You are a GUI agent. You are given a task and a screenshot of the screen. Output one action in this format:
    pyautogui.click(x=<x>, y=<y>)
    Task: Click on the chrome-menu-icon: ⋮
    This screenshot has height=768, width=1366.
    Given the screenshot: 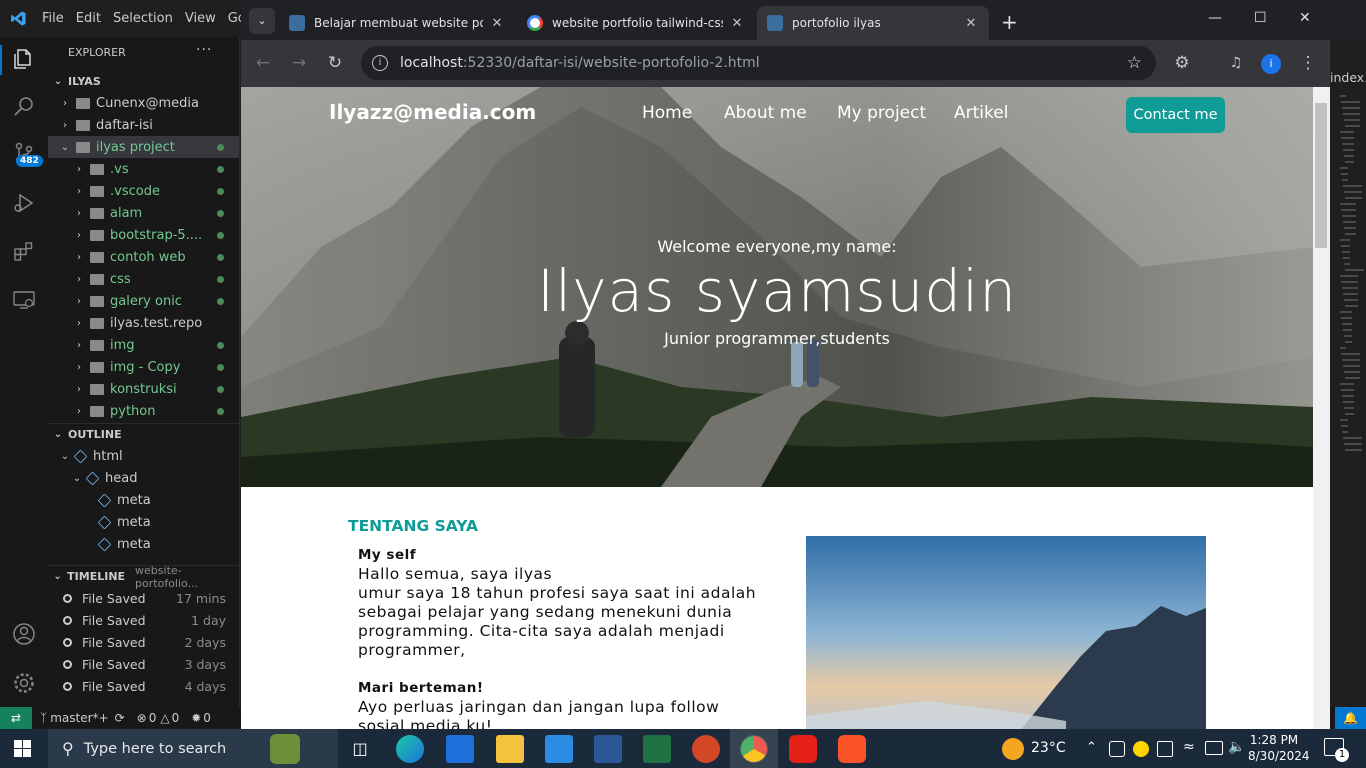 What is the action you would take?
    pyautogui.click(x=1308, y=63)
    